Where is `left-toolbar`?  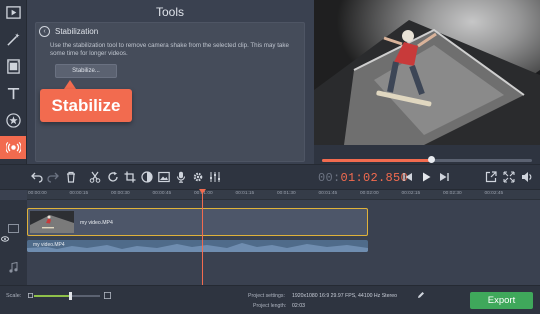
left-toolbar is located at coordinates (13, 82).